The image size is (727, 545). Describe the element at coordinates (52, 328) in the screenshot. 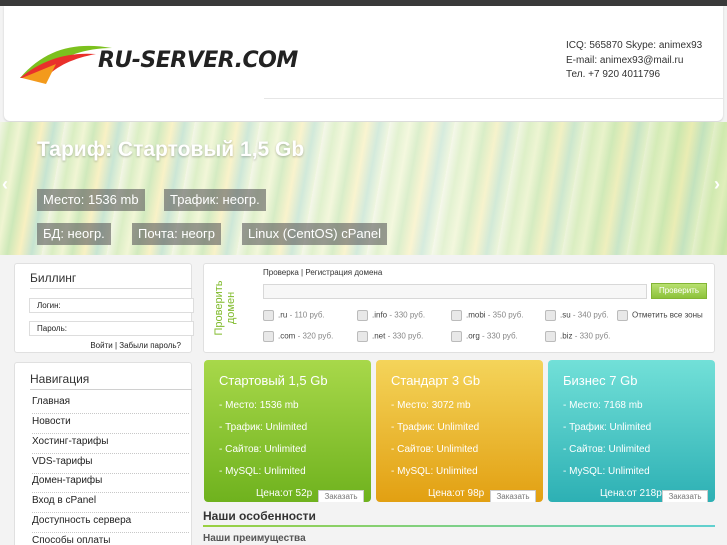

I see `password-label: Пароль:` at that location.